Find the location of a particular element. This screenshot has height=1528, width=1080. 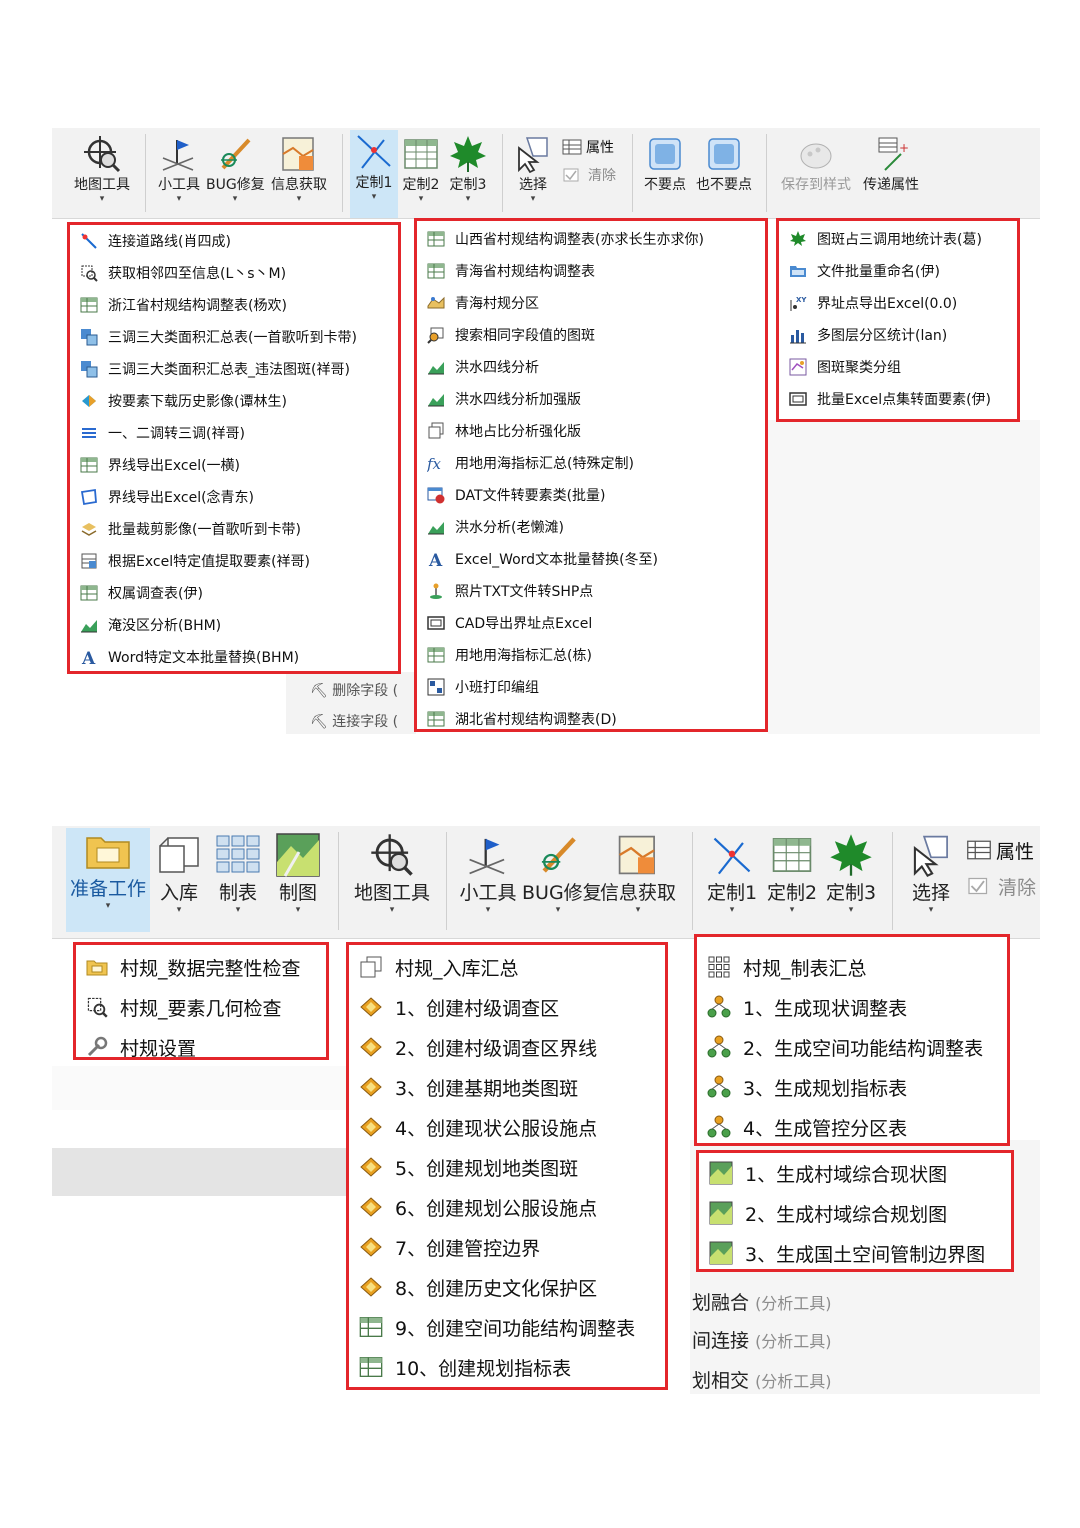

menu-item: 1、生成村域综合现状图 is located at coordinates (855, 1173).